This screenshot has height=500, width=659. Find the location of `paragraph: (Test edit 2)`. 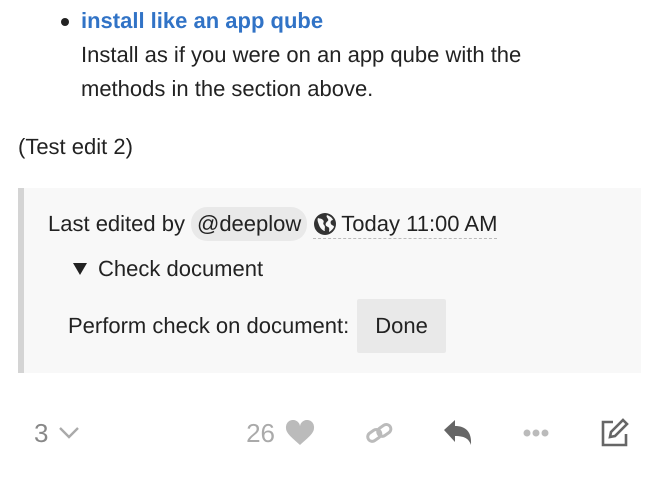

paragraph: (Test edit 2) is located at coordinates (76, 147).